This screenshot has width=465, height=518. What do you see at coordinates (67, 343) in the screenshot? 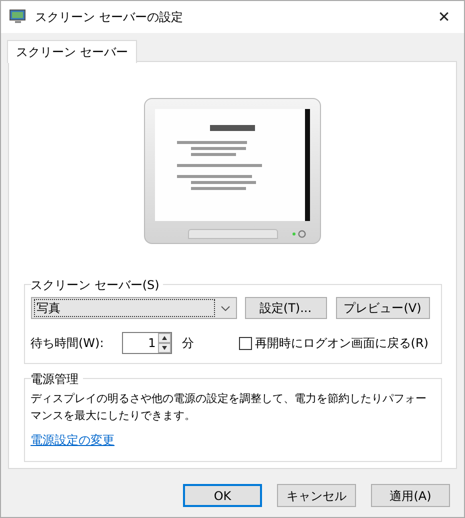
I see `wait-time-label: 待ち時間(W):` at bounding box center [67, 343].